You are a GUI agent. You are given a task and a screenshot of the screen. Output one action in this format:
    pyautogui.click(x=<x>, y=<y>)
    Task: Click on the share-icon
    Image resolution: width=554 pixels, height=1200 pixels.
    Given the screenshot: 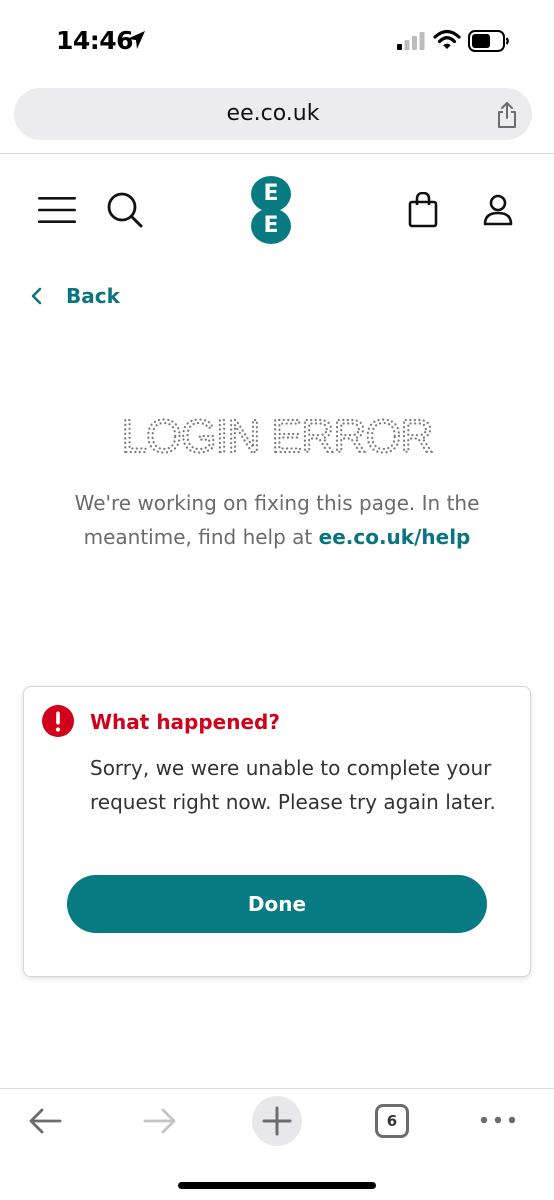 What is the action you would take?
    pyautogui.click(x=507, y=115)
    